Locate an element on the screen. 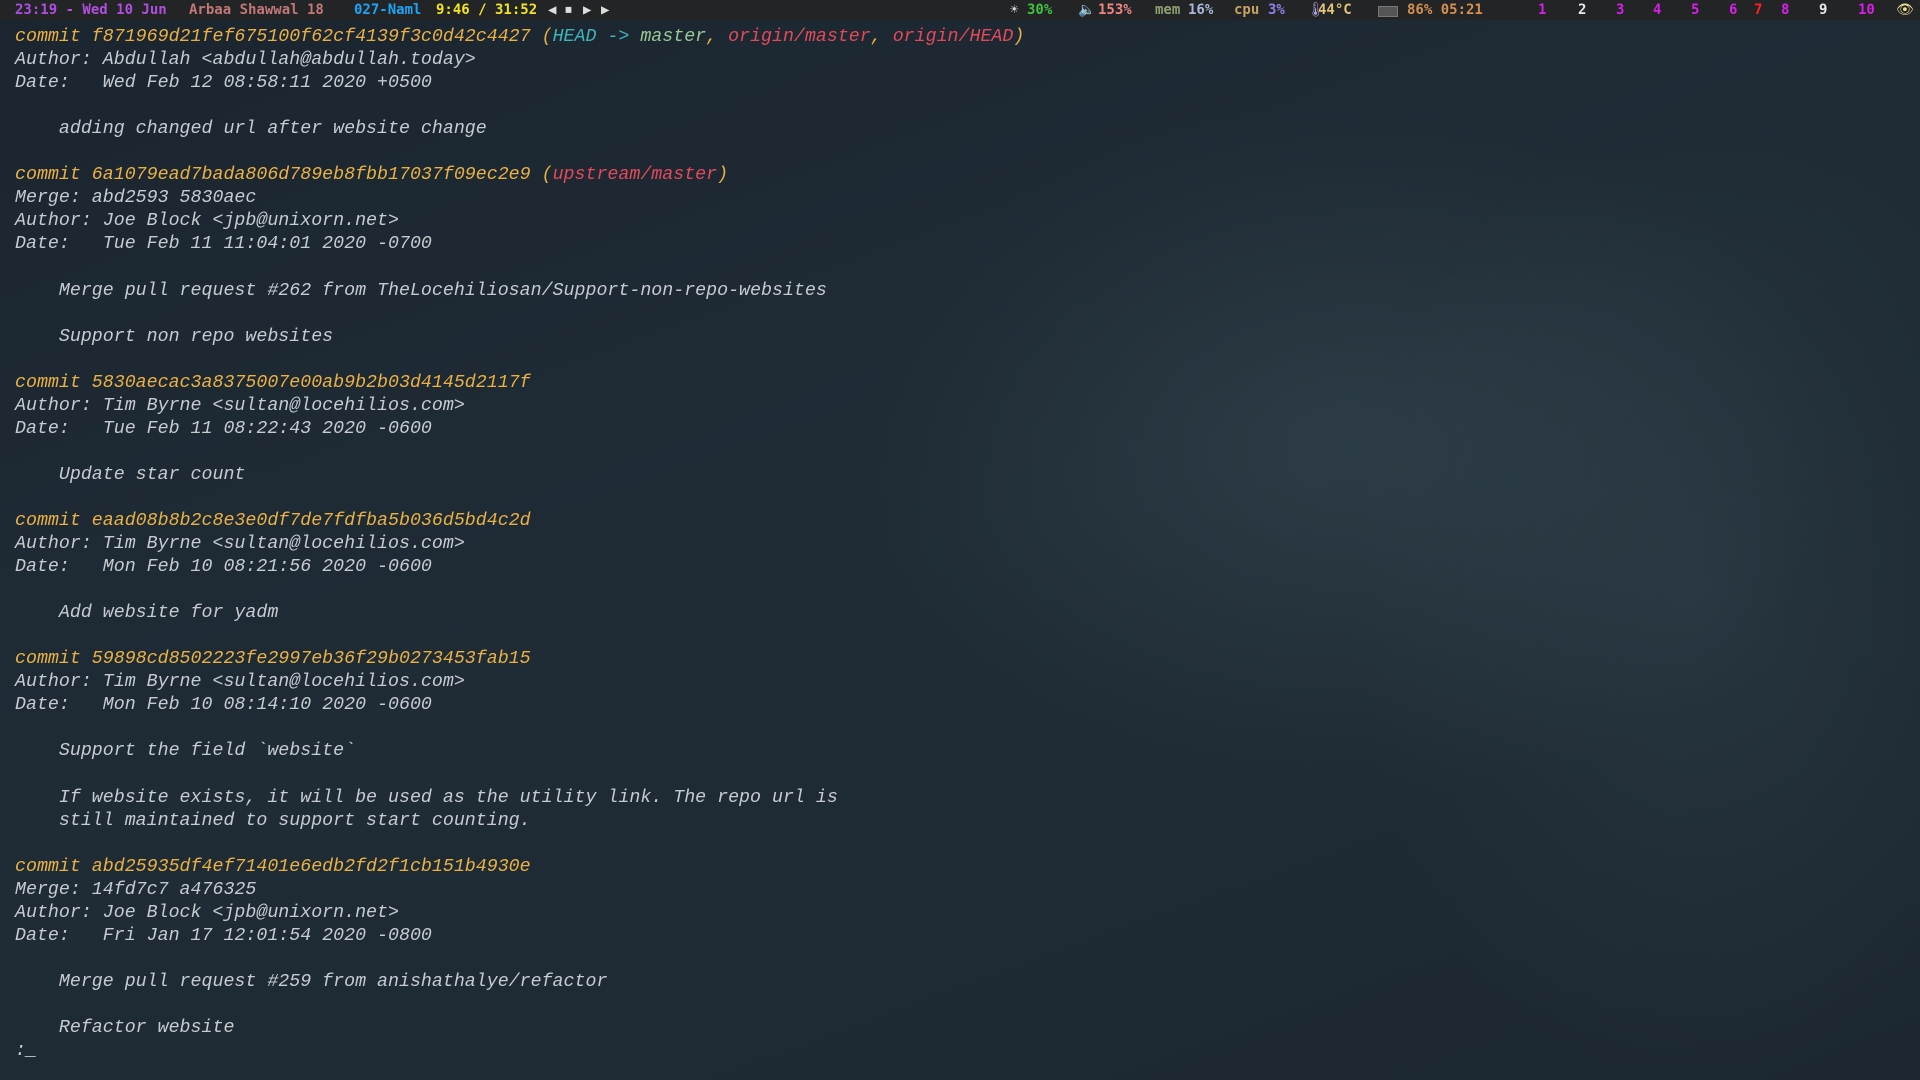  log-text: Update star count is located at coordinates (130, 474).